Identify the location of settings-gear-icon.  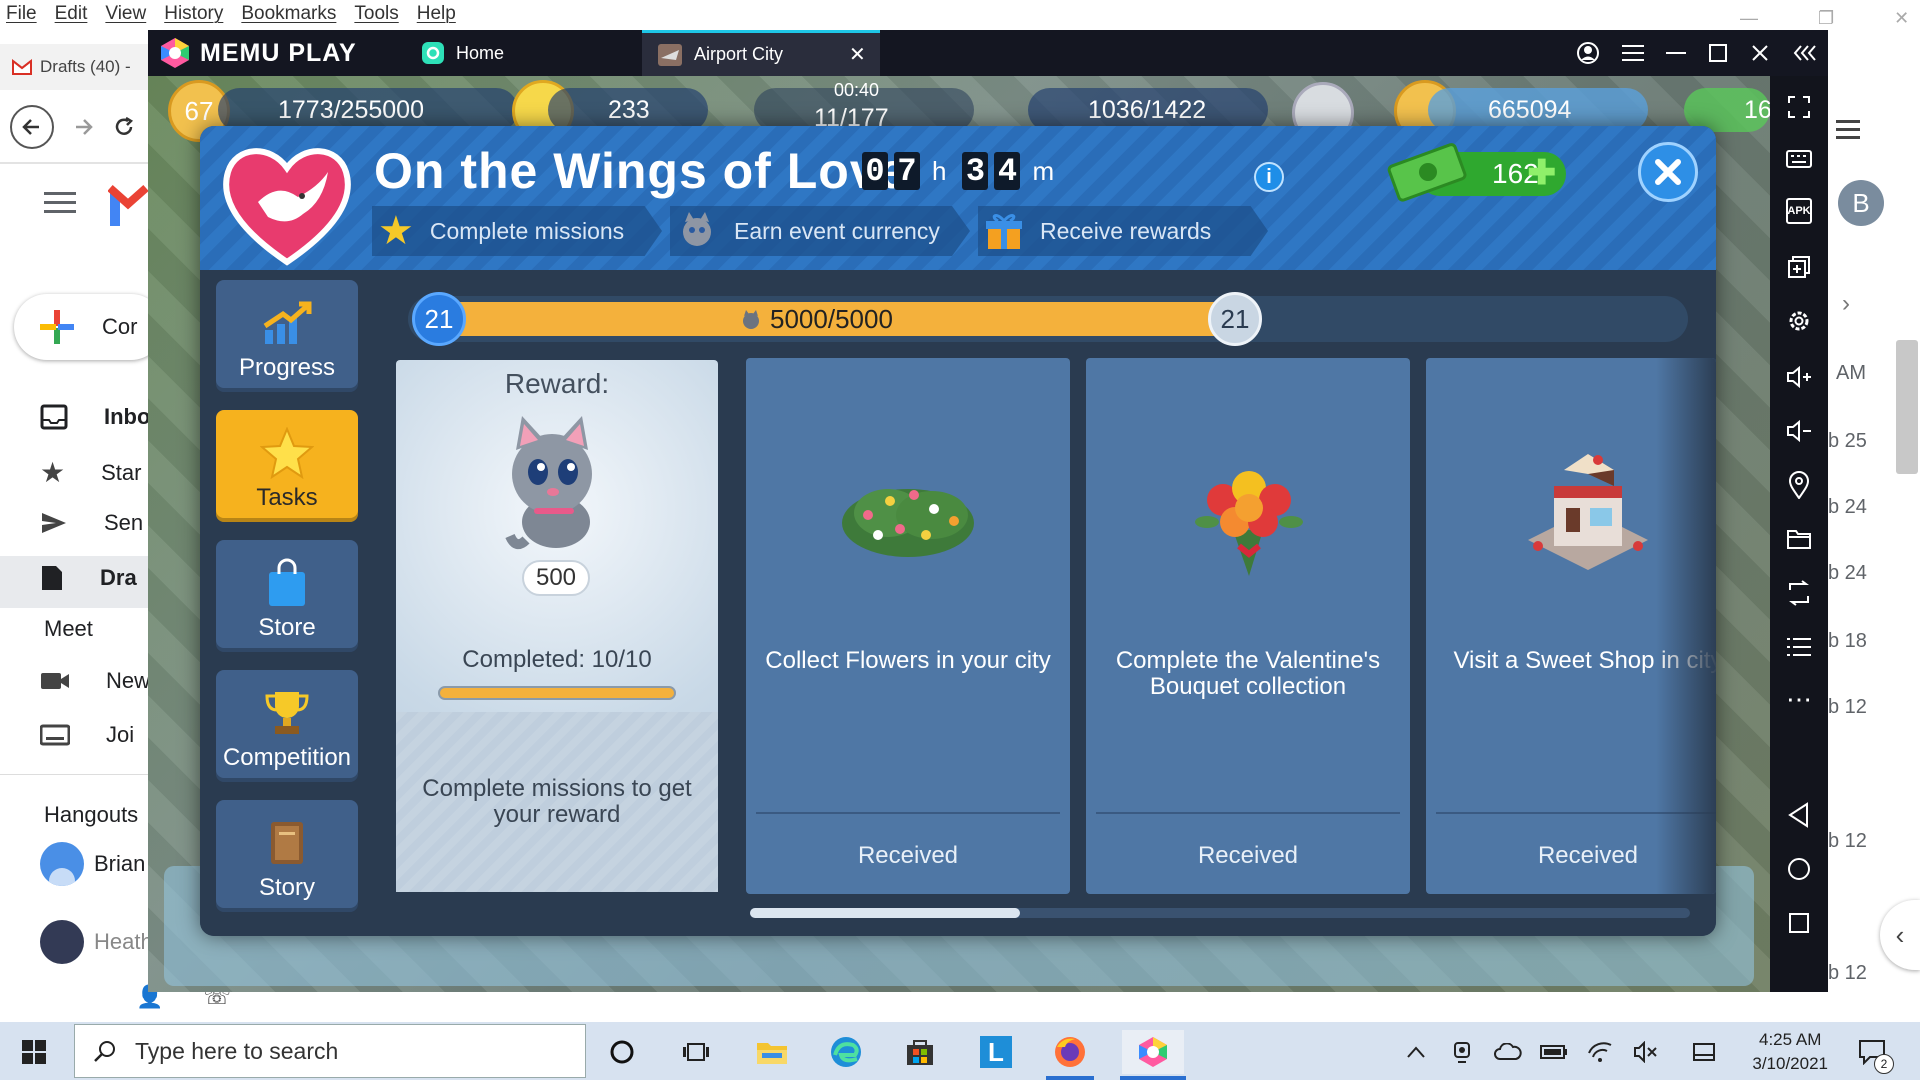
(1799, 321).